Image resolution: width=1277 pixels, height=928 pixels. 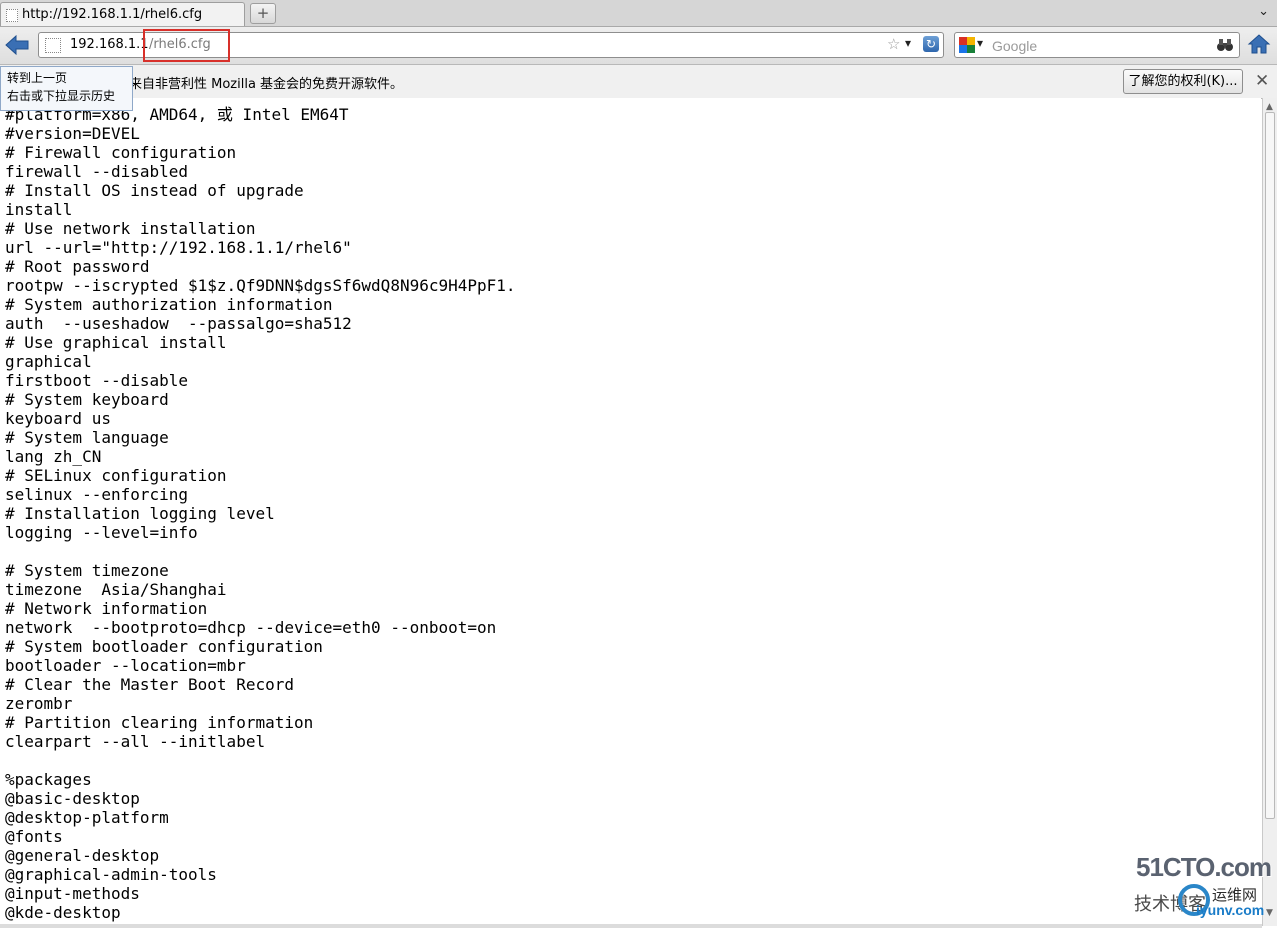 I want to click on home-icon, so click(x=1259, y=44).